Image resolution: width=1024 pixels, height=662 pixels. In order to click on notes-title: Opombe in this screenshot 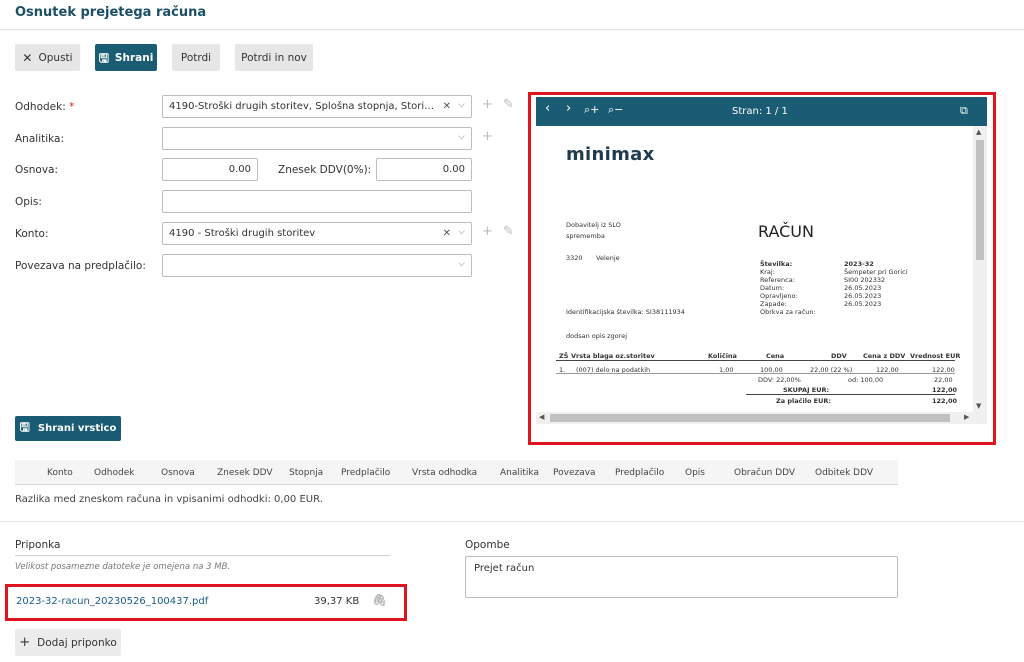, I will do `click(487, 545)`.